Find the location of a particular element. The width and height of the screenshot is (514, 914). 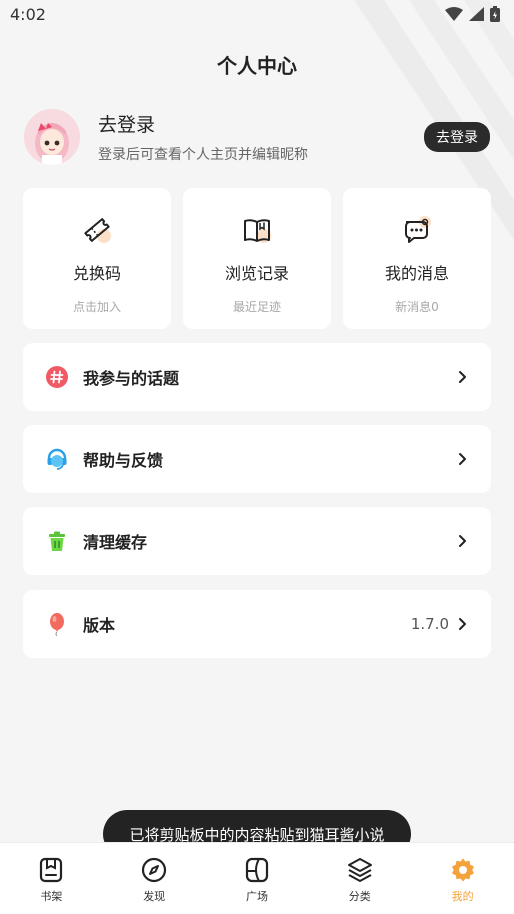

tab-label: 我的 is located at coordinates (462, 896).